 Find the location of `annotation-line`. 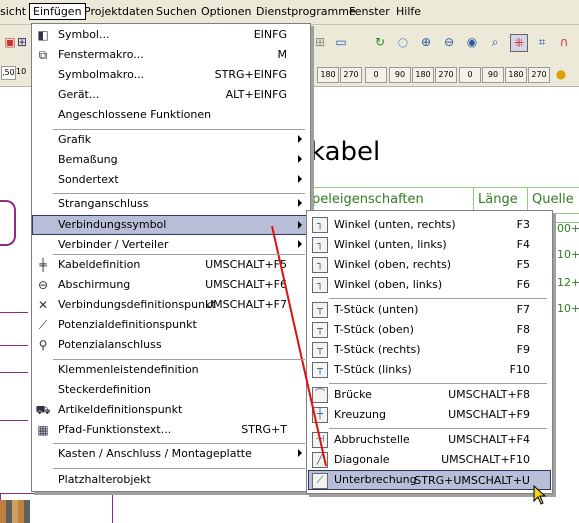

annotation-line is located at coordinates (299, 346).